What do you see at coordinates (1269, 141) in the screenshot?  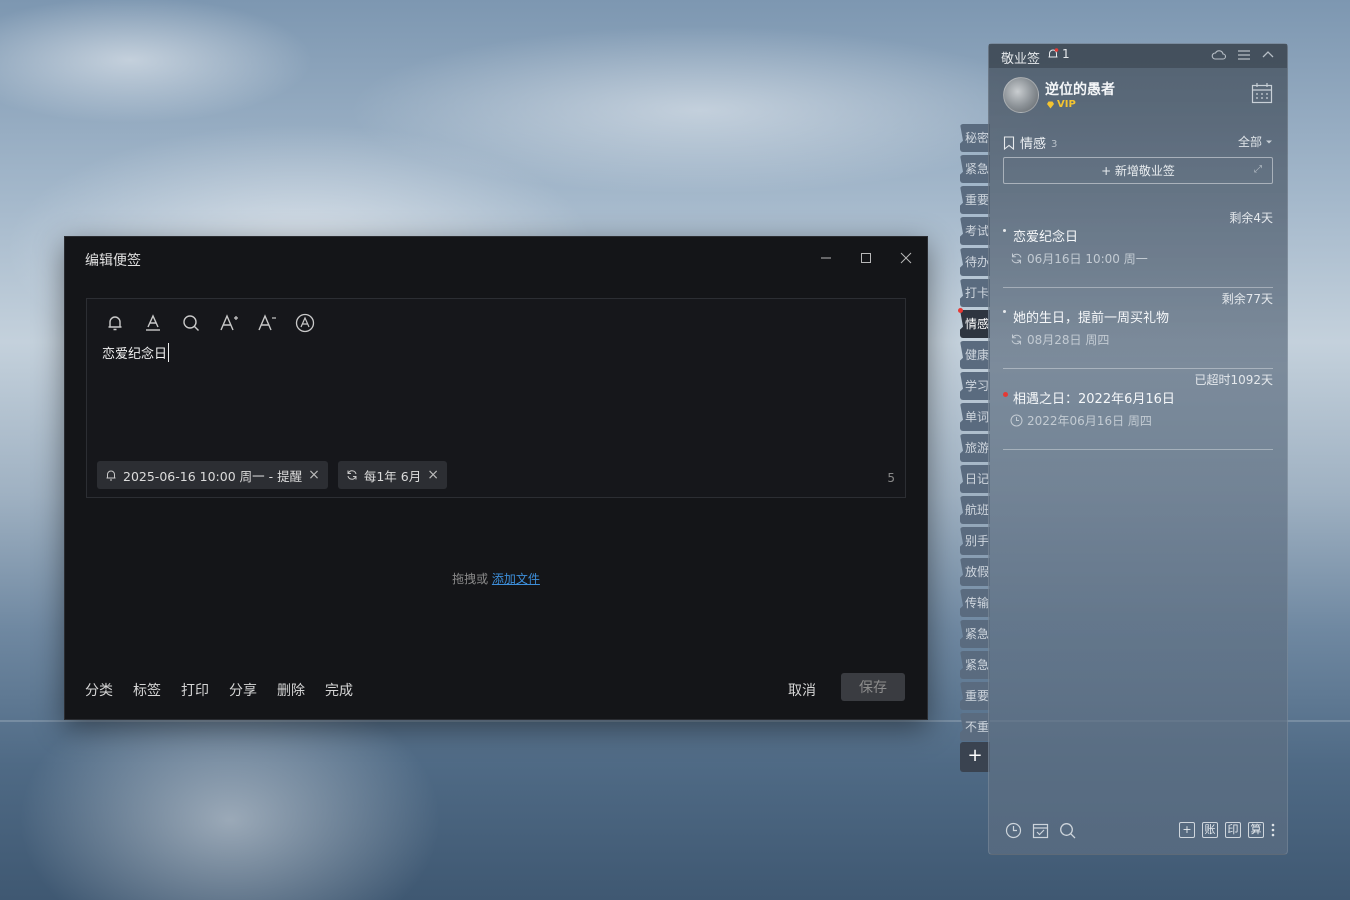 I see `chevron-down-icon` at bounding box center [1269, 141].